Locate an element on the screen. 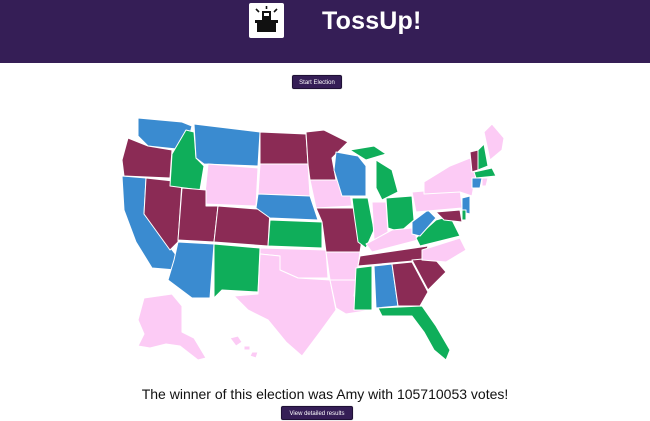 The image size is (650, 421). state-vermont is located at coordinates (474, 161).